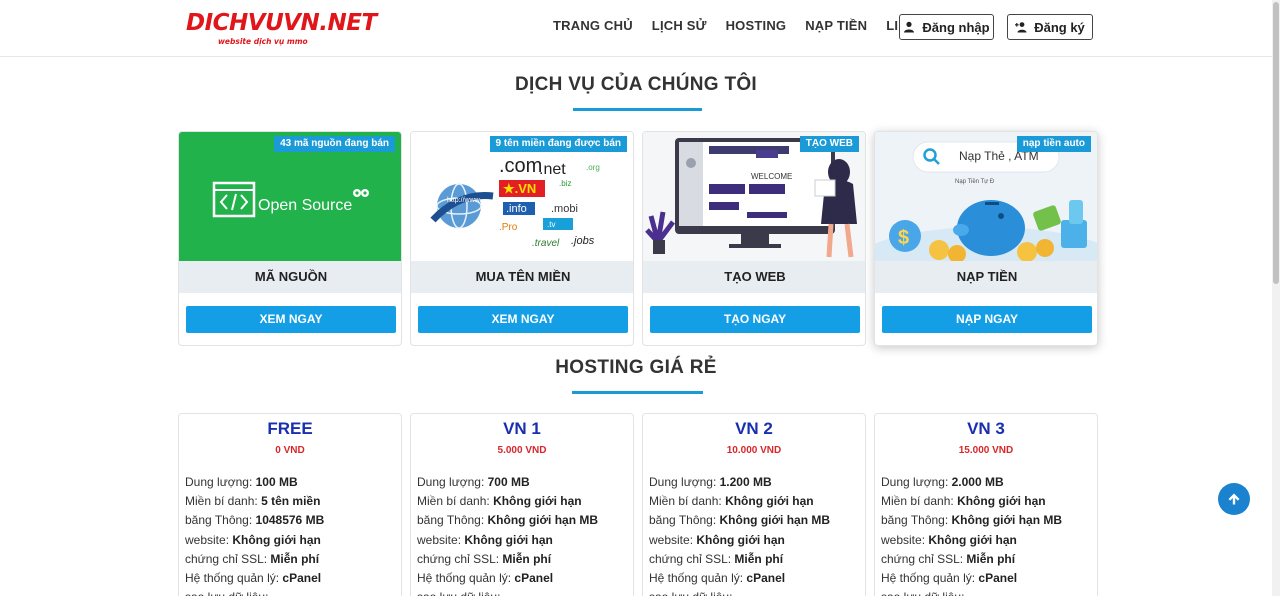  I want to click on nav-home: TRANG CHỦ, so click(593, 25).